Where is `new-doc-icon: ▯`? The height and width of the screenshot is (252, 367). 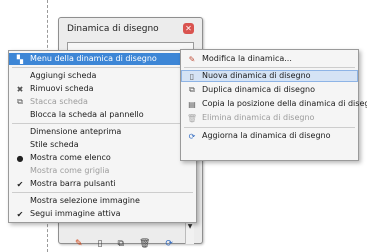
new-doc-icon: ▯ is located at coordinates (192, 76).